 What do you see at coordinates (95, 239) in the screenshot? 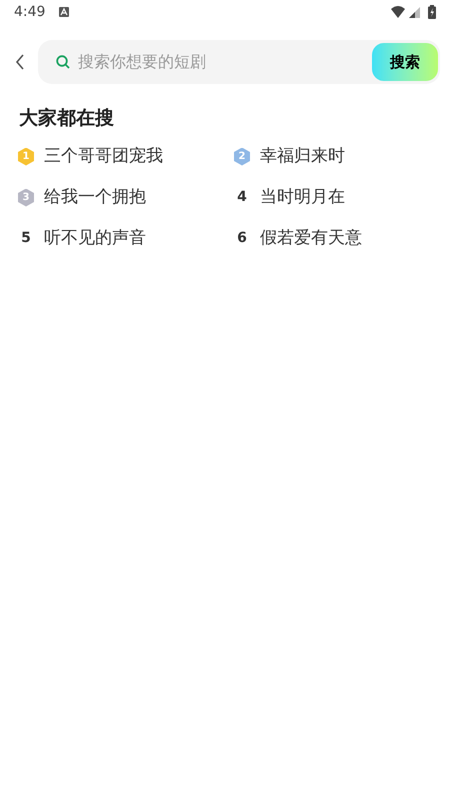
I see `search-suggestion: 听不见的声音` at bounding box center [95, 239].